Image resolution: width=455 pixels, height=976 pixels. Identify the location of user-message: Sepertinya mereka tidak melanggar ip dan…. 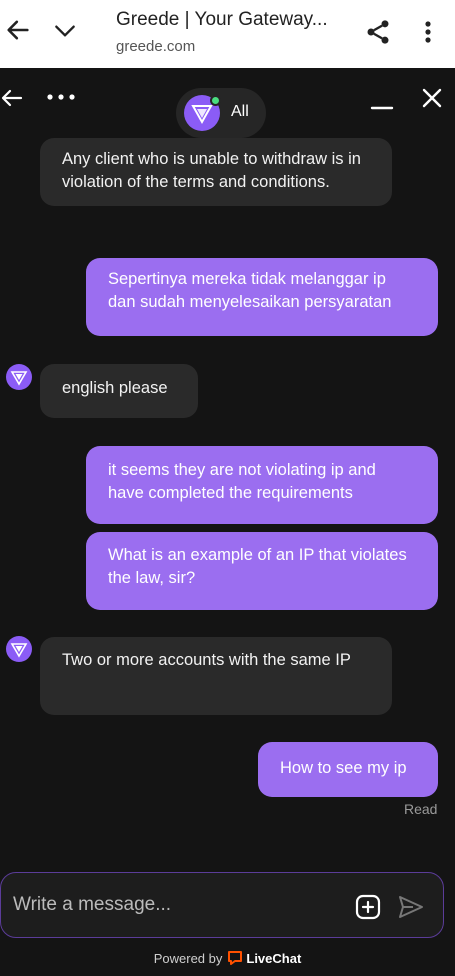
(262, 297).